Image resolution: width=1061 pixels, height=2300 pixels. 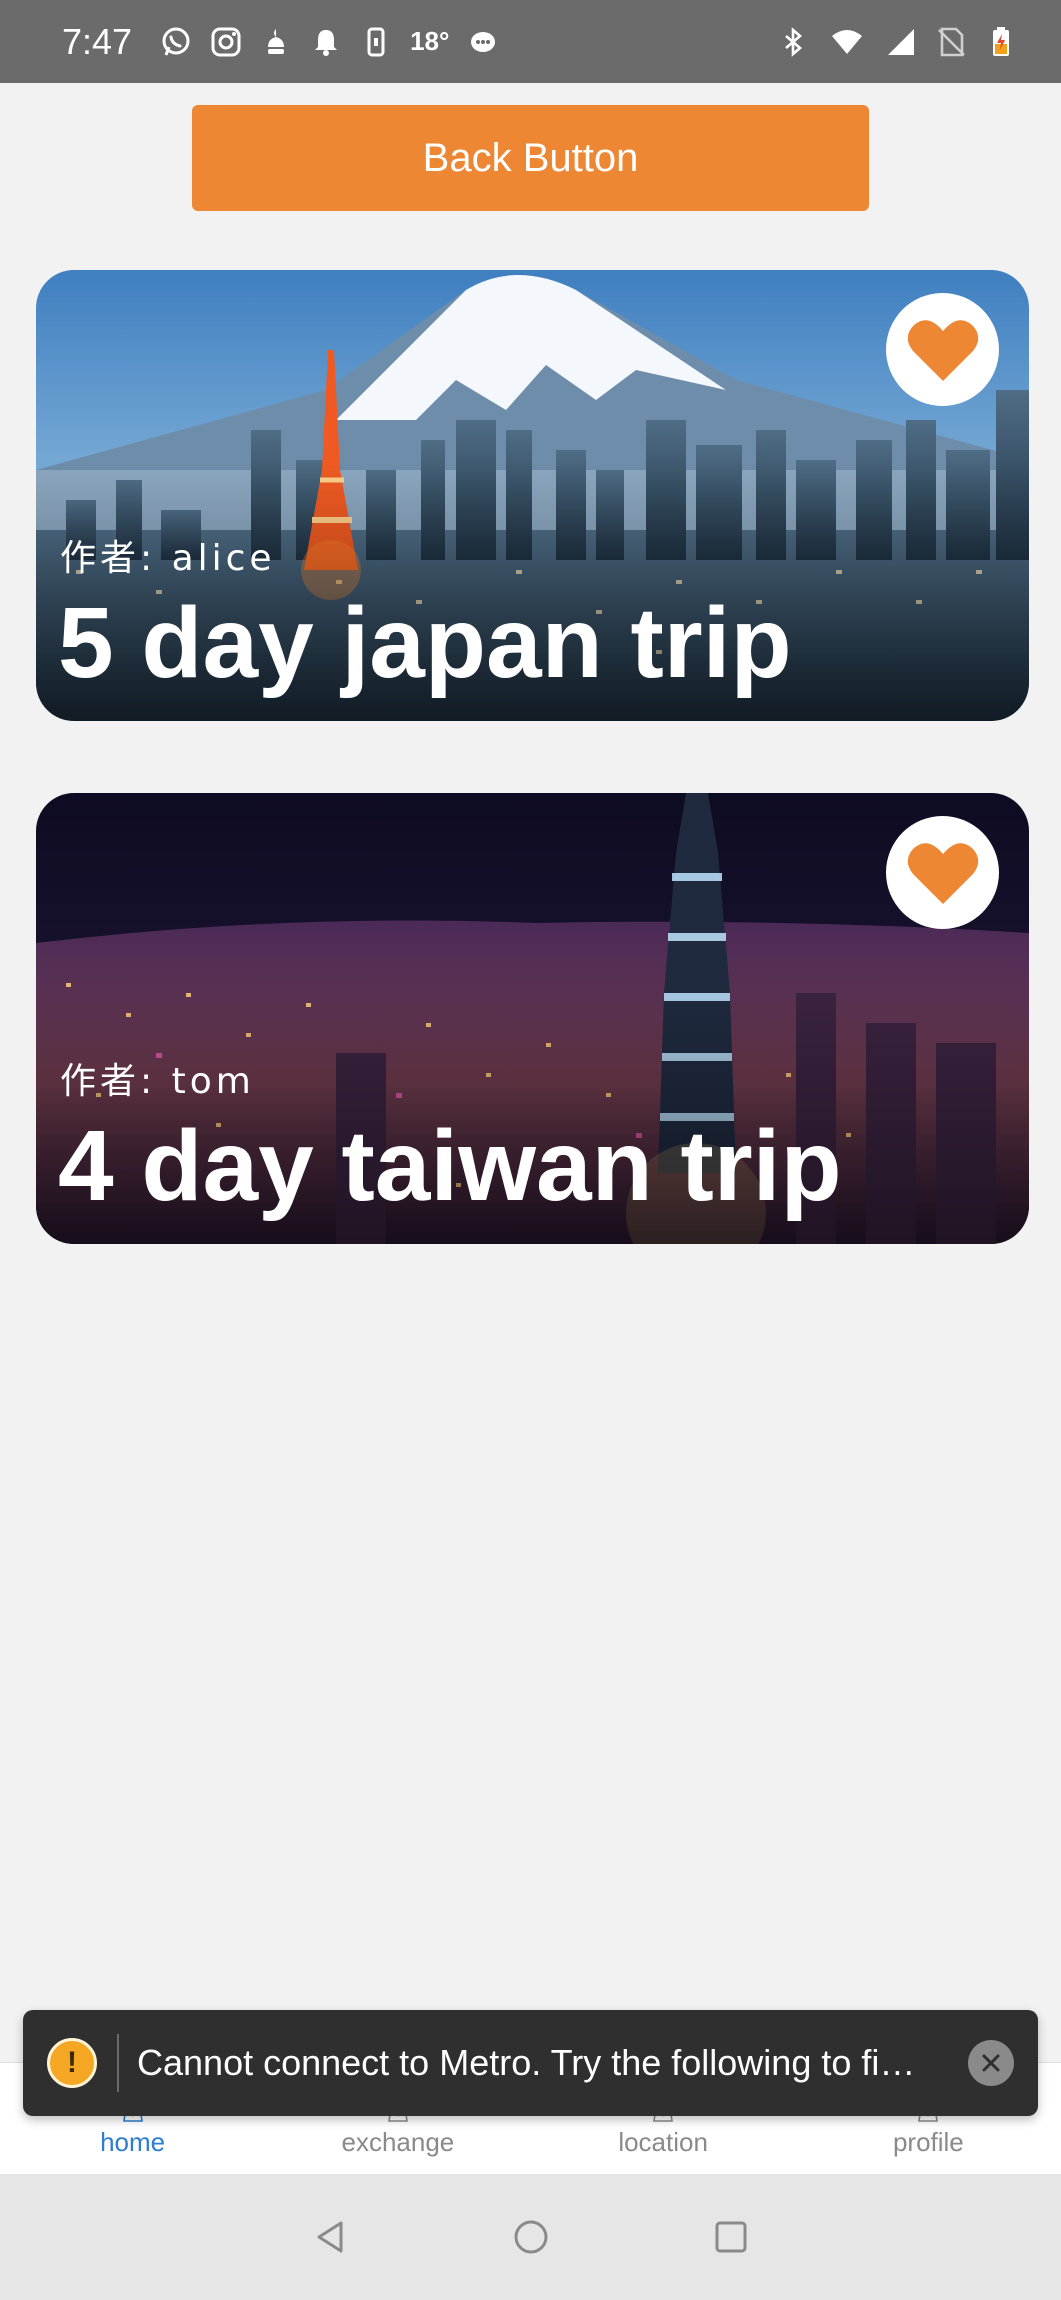 I want to click on battery-charging-icon, so click(x=1001, y=41).